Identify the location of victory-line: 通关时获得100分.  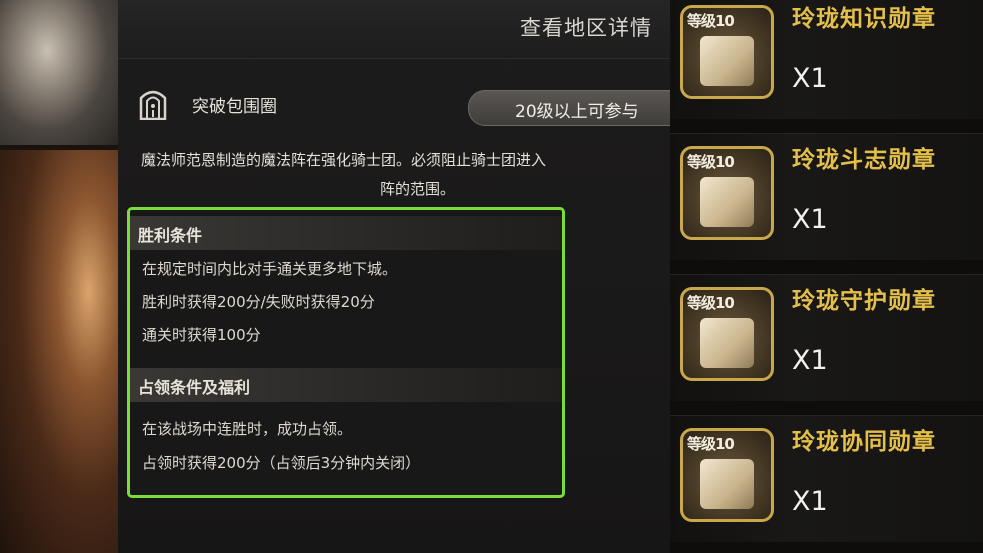
(201, 335).